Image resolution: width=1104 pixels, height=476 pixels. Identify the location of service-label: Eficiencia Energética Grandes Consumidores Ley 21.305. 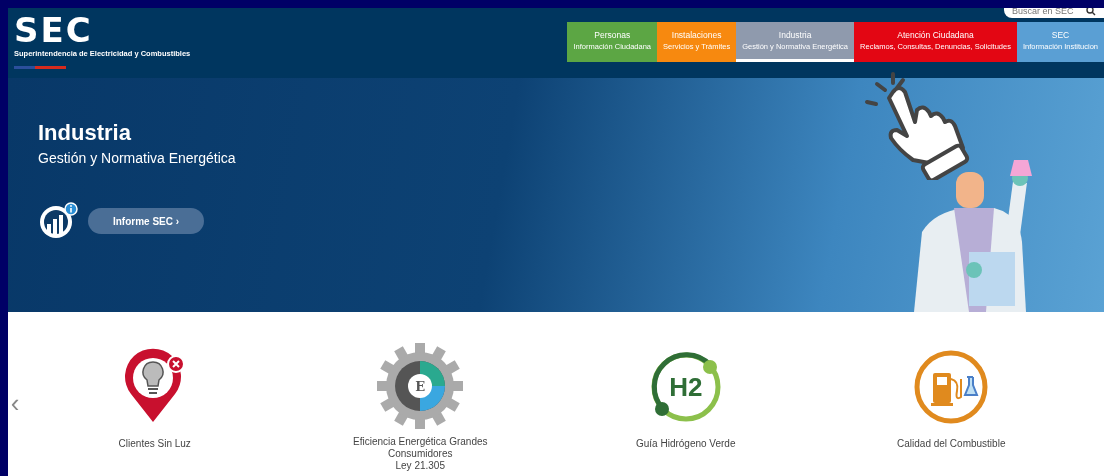
(420, 454).